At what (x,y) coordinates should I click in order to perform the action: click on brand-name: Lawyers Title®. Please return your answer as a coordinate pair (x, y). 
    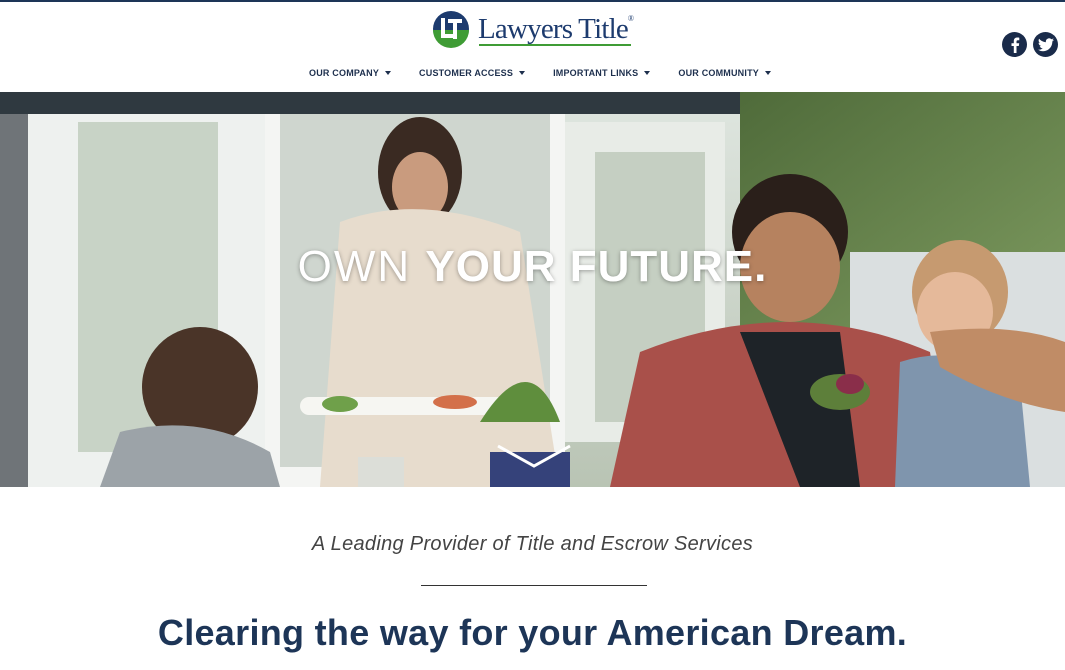
    Looking at the image, I should click on (556, 28).